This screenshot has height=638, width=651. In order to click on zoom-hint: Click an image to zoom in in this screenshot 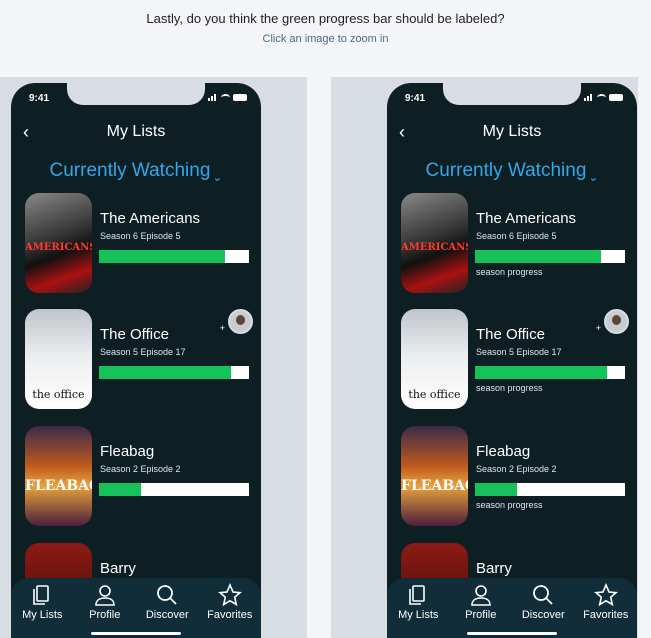, I will do `click(325, 39)`.